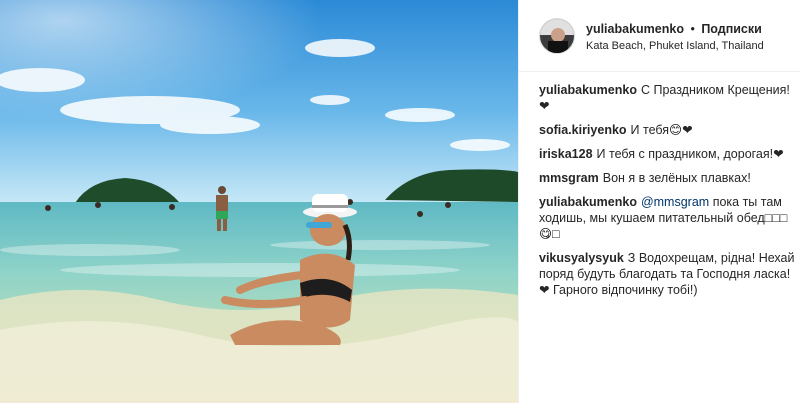 The height and width of the screenshot is (403, 800). I want to click on header-line: yuliabakumenko • Подписки, so click(674, 29).